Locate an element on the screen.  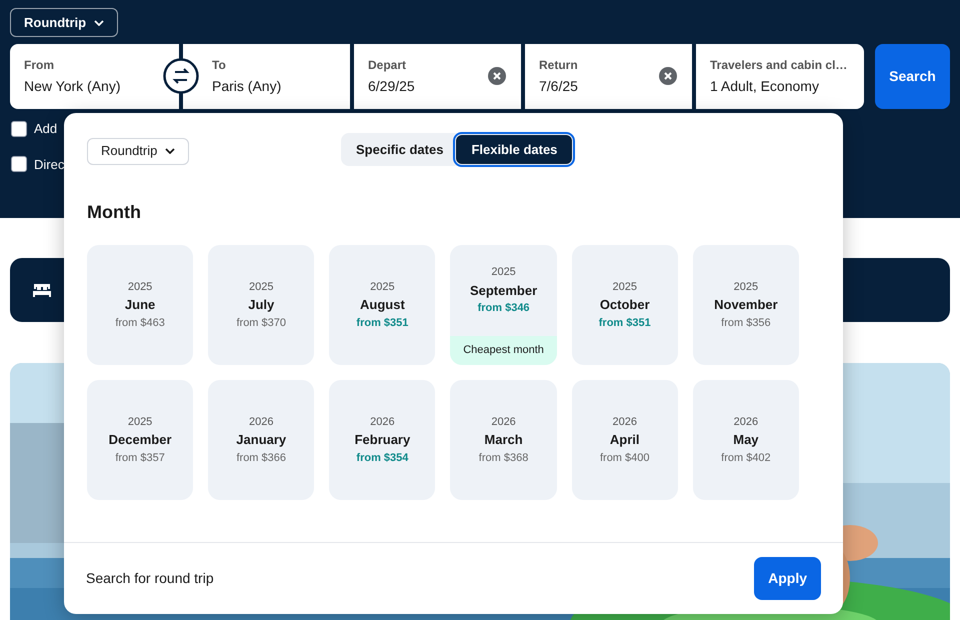
month-label: June is located at coordinates (140, 305).